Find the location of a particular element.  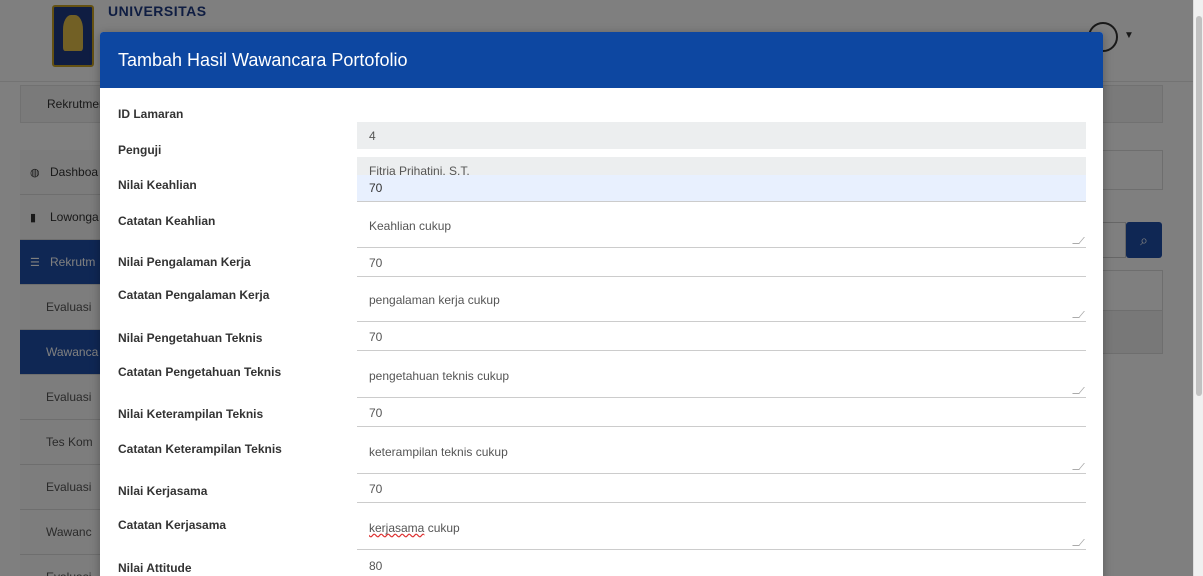

catatan-keterampilan-teknis-textarea: keterampilan teknis cukup is located at coordinates (721, 454).